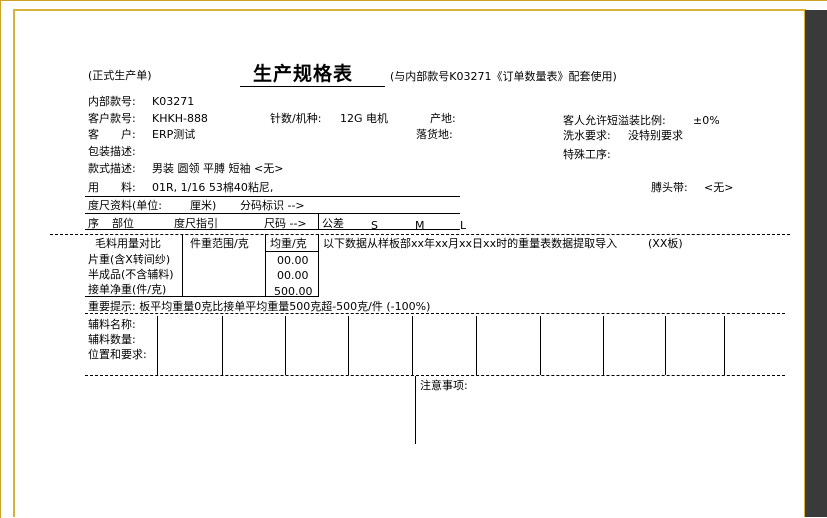 This screenshot has width=827, height=518. I want to click on waist-value: <无>, so click(719, 187).